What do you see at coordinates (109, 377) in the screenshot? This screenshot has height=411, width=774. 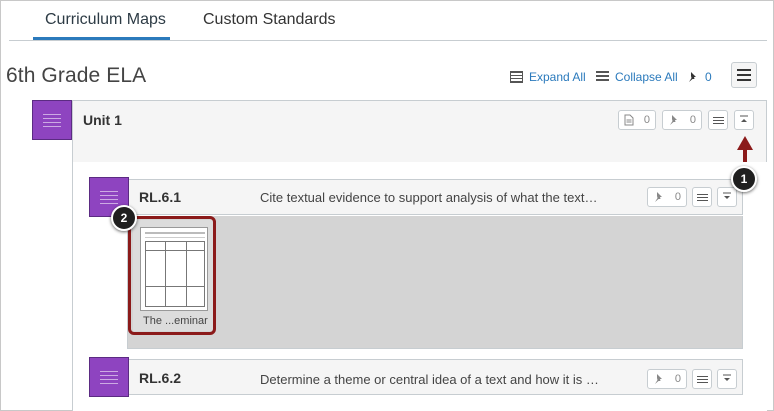 I see `standard-color-swatch` at bounding box center [109, 377].